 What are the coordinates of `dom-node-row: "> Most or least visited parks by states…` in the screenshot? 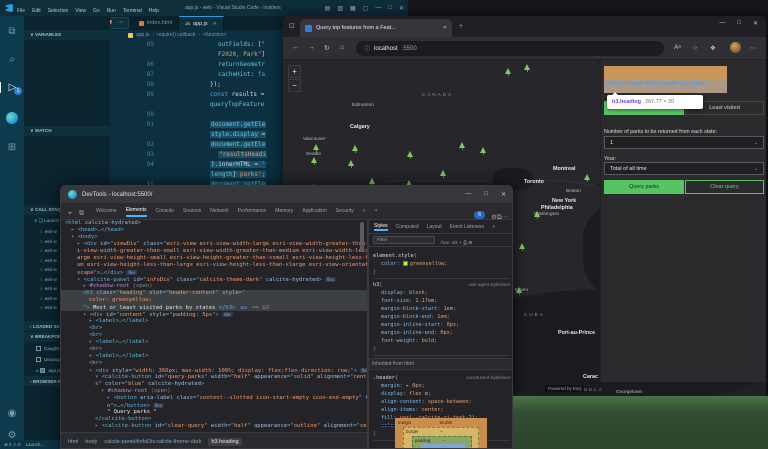 It's located at (214, 307).